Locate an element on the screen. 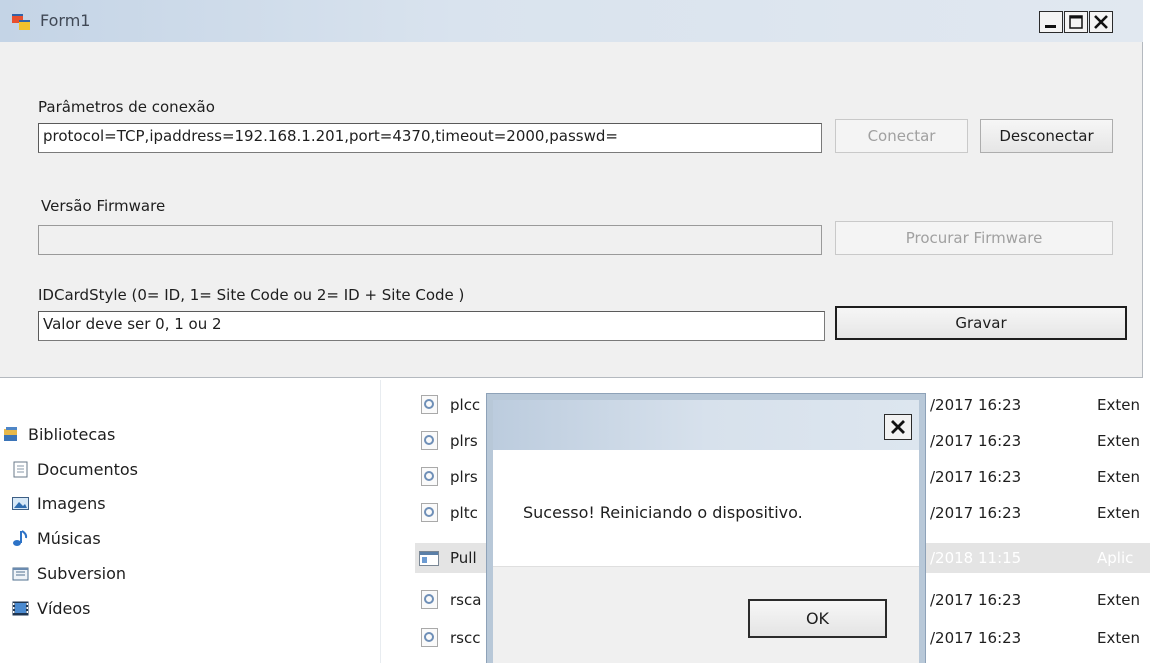  maximize-button is located at coordinates (1076, 22).